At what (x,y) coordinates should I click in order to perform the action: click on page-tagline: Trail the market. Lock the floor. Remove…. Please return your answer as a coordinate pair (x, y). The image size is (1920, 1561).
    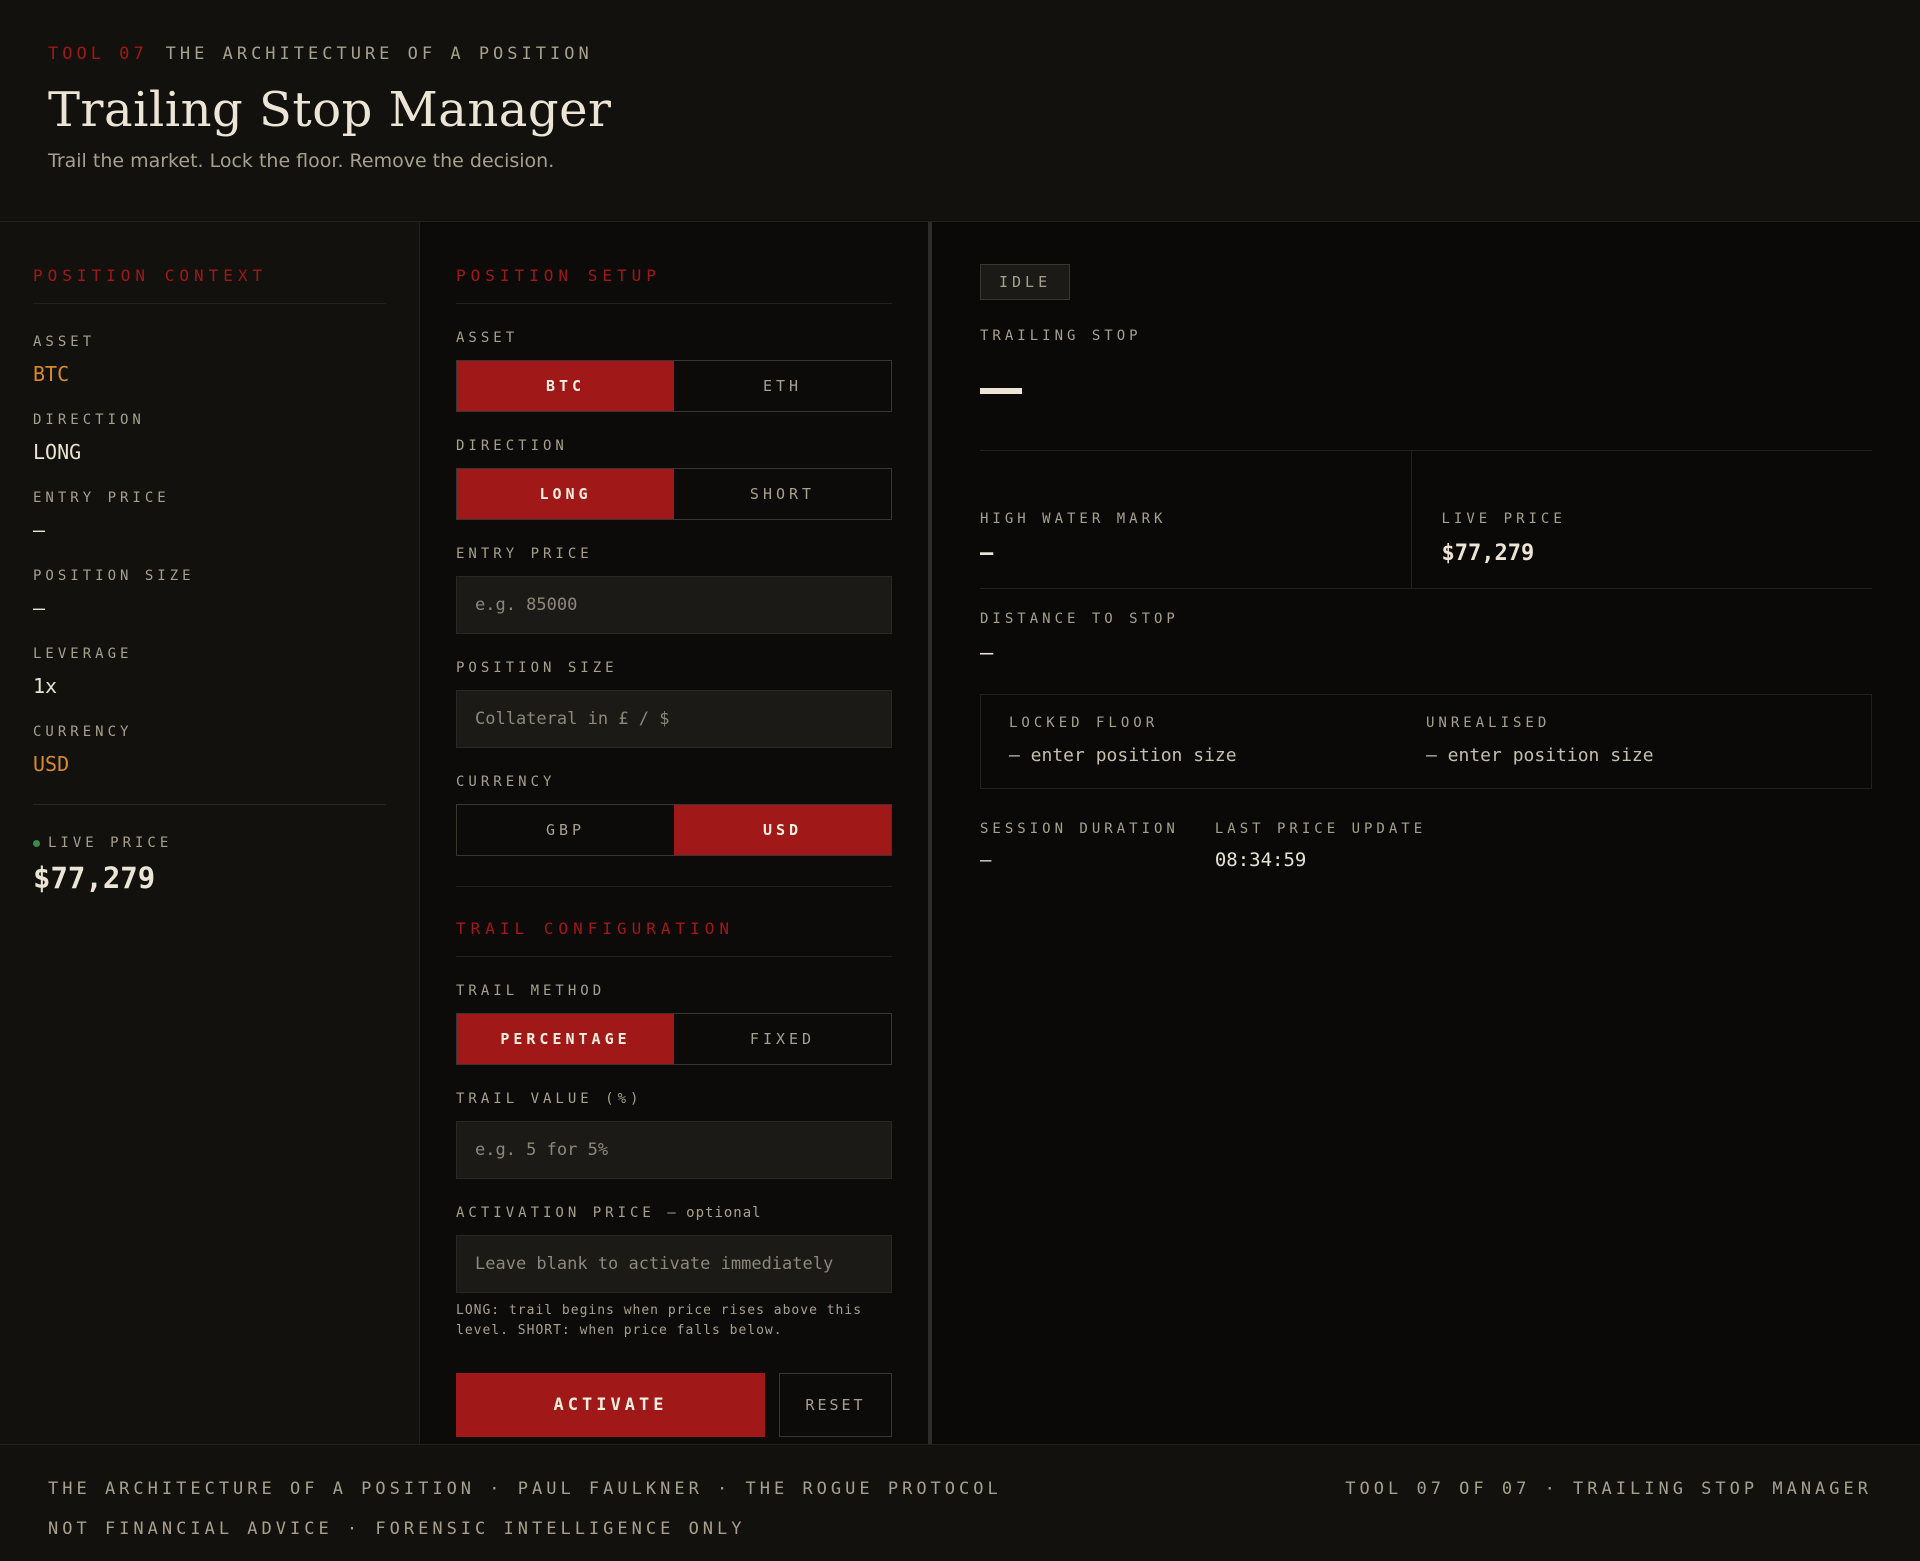
    Looking at the image, I should click on (301, 161).